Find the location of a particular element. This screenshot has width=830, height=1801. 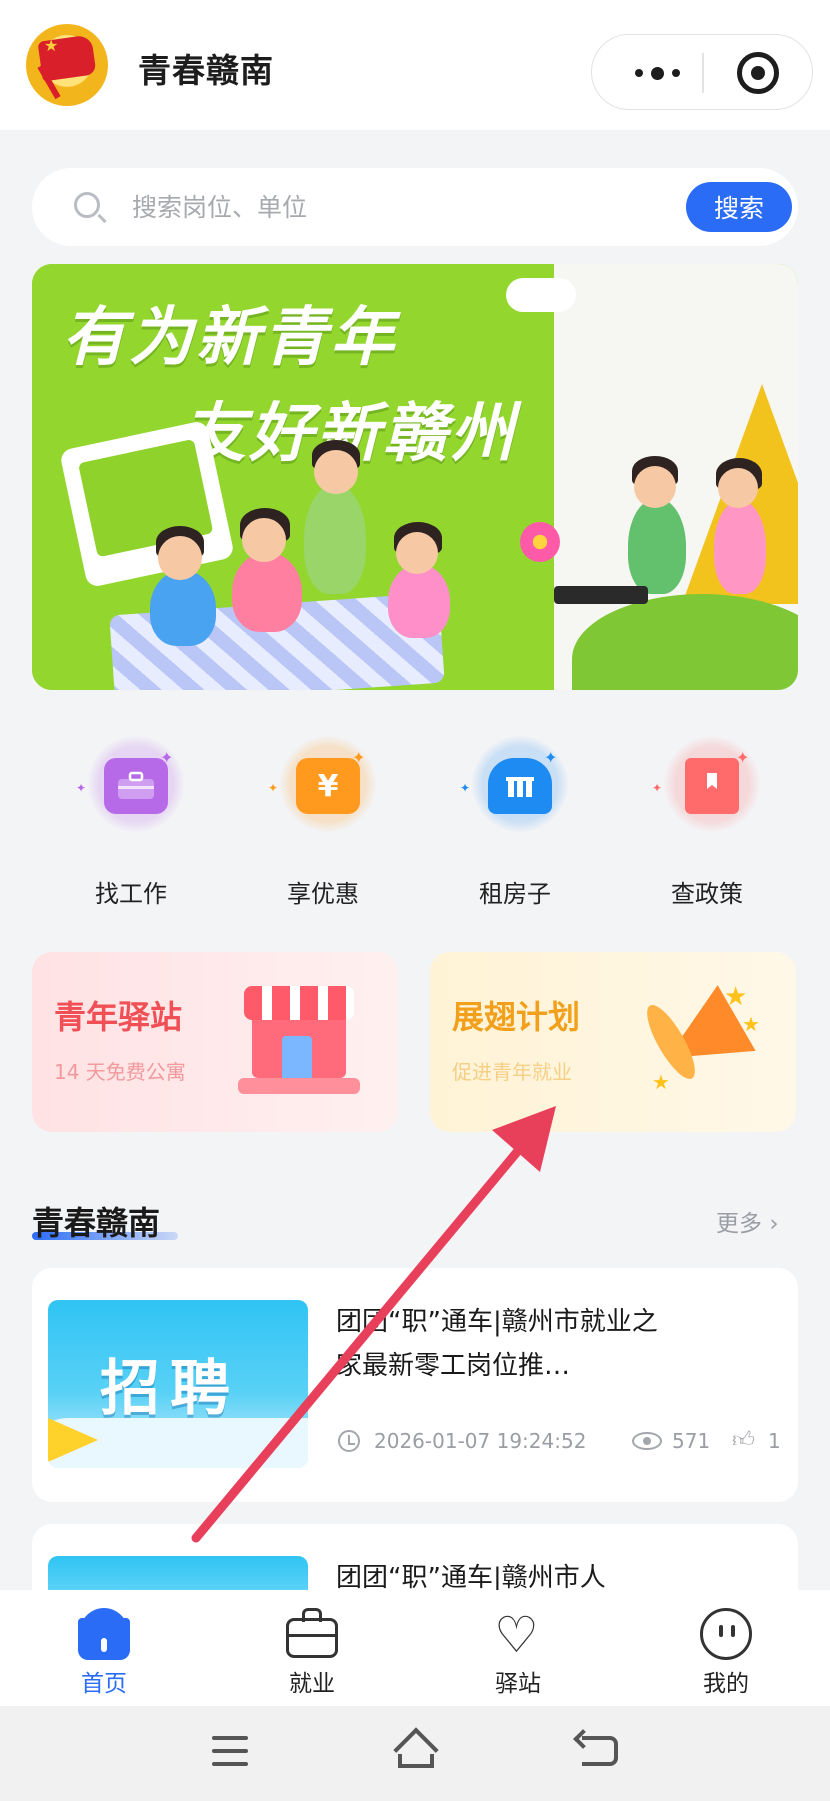

megaphone-icon: ★ ★ ★ is located at coordinates (700, 1042).